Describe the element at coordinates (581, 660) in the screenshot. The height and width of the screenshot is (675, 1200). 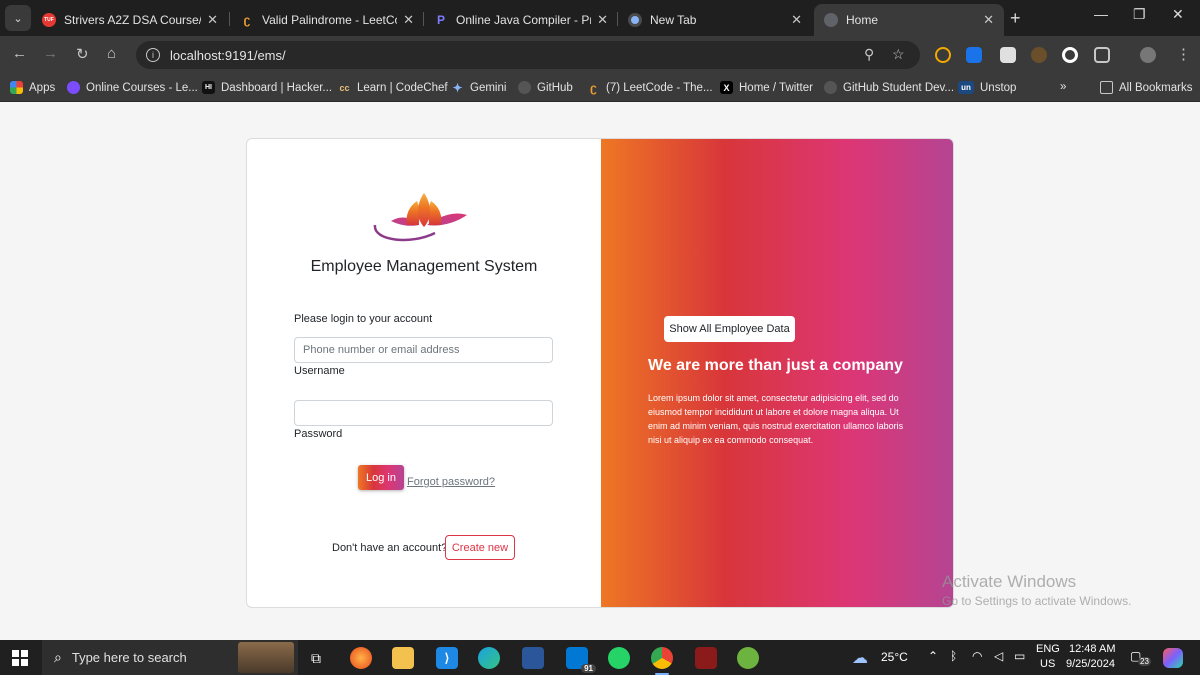
I see `mail-icon: 91` at that location.